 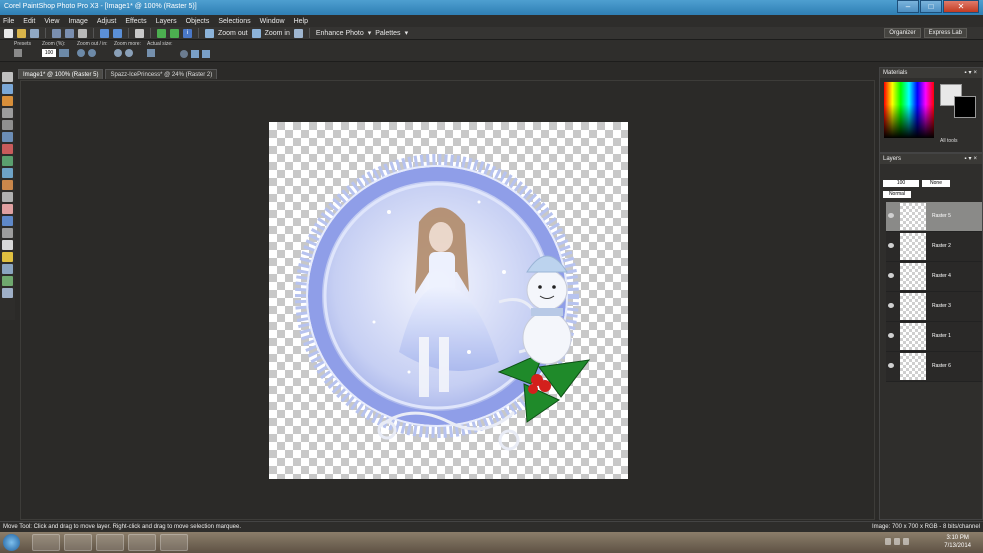 What do you see at coordinates (934, 217) in the screenshot?
I see `layer-raster-5: Raster 5` at bounding box center [934, 217].